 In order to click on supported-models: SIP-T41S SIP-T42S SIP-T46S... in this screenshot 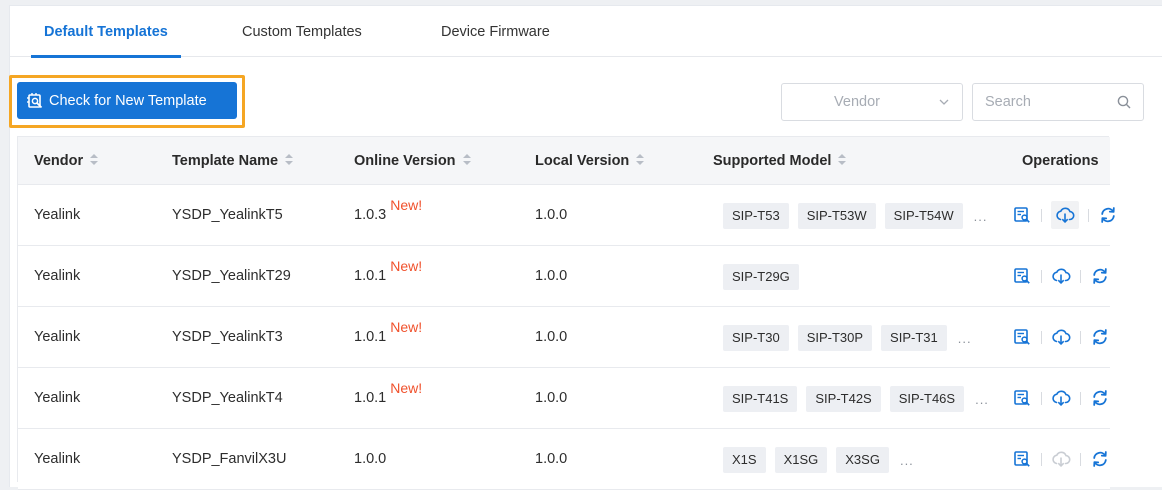, I will do `click(856, 399)`.